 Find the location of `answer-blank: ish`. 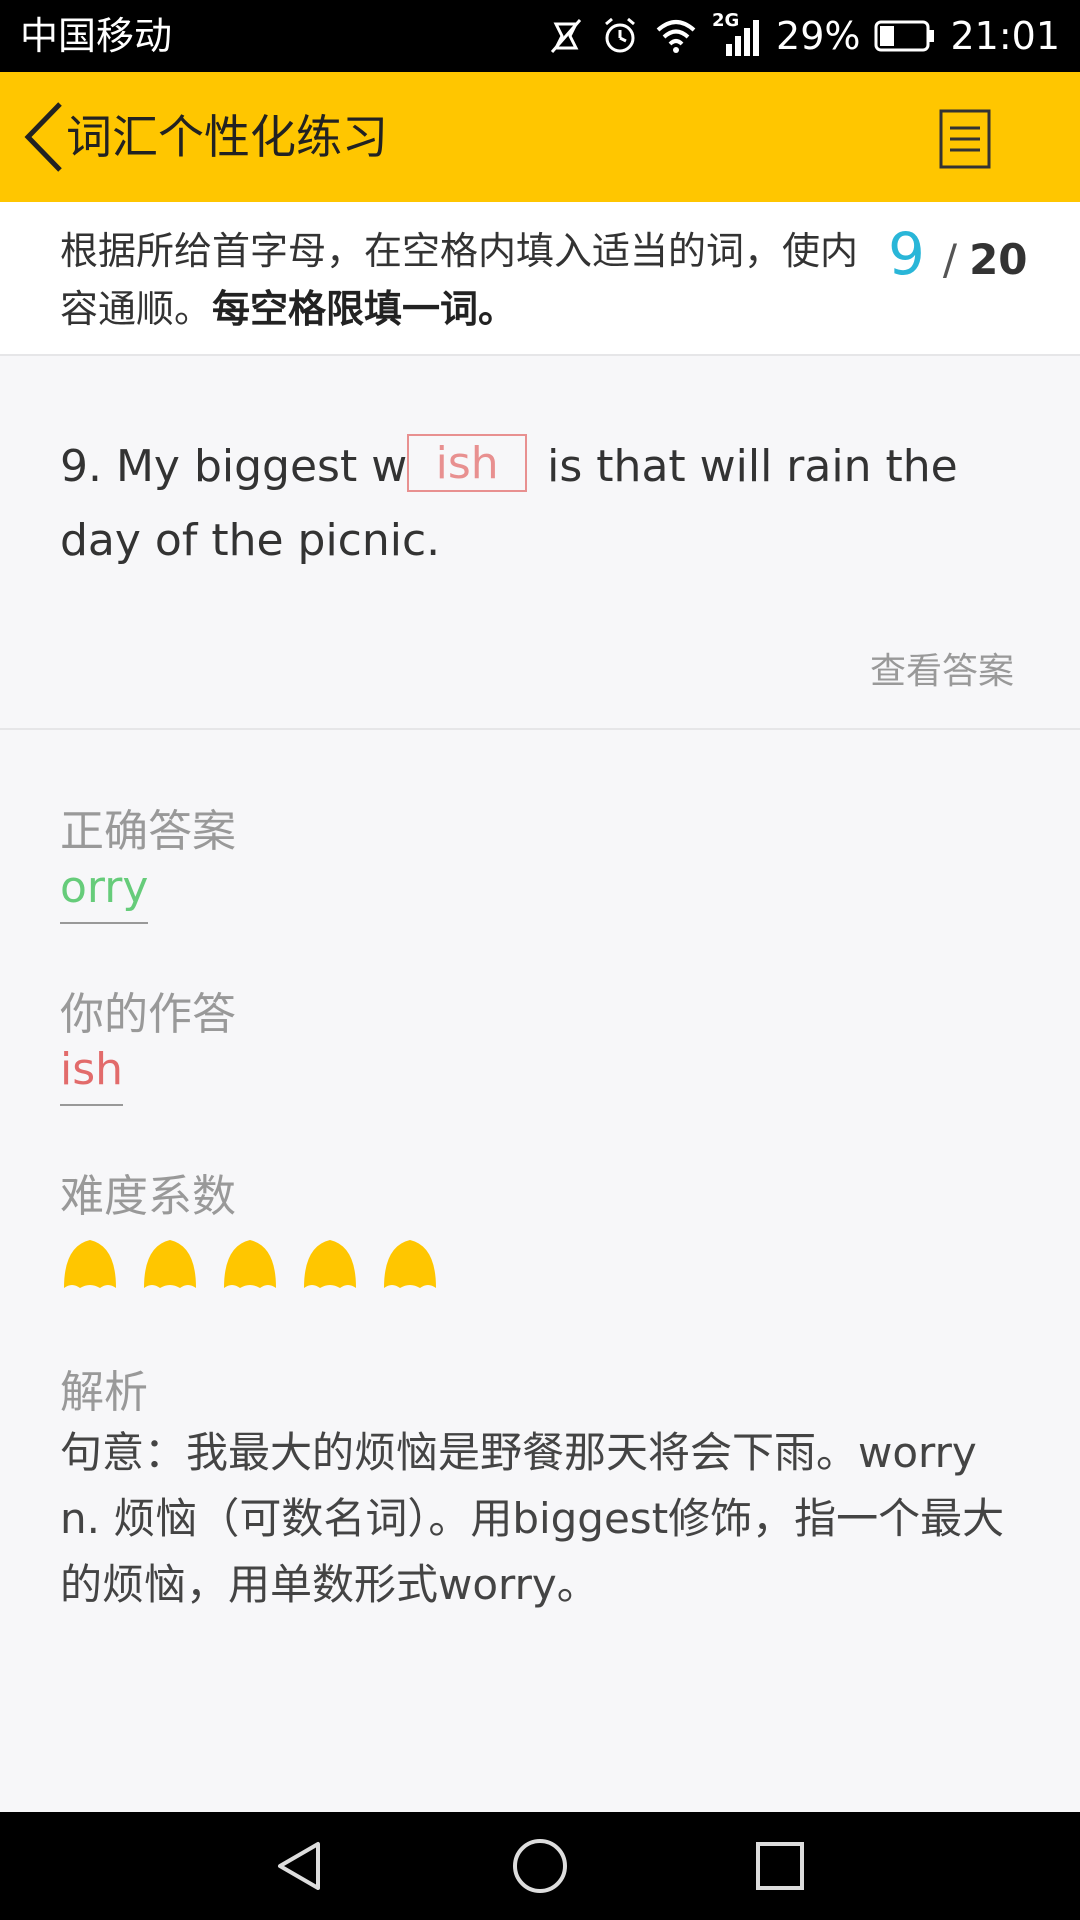

answer-blank: ish is located at coordinates (467, 463).